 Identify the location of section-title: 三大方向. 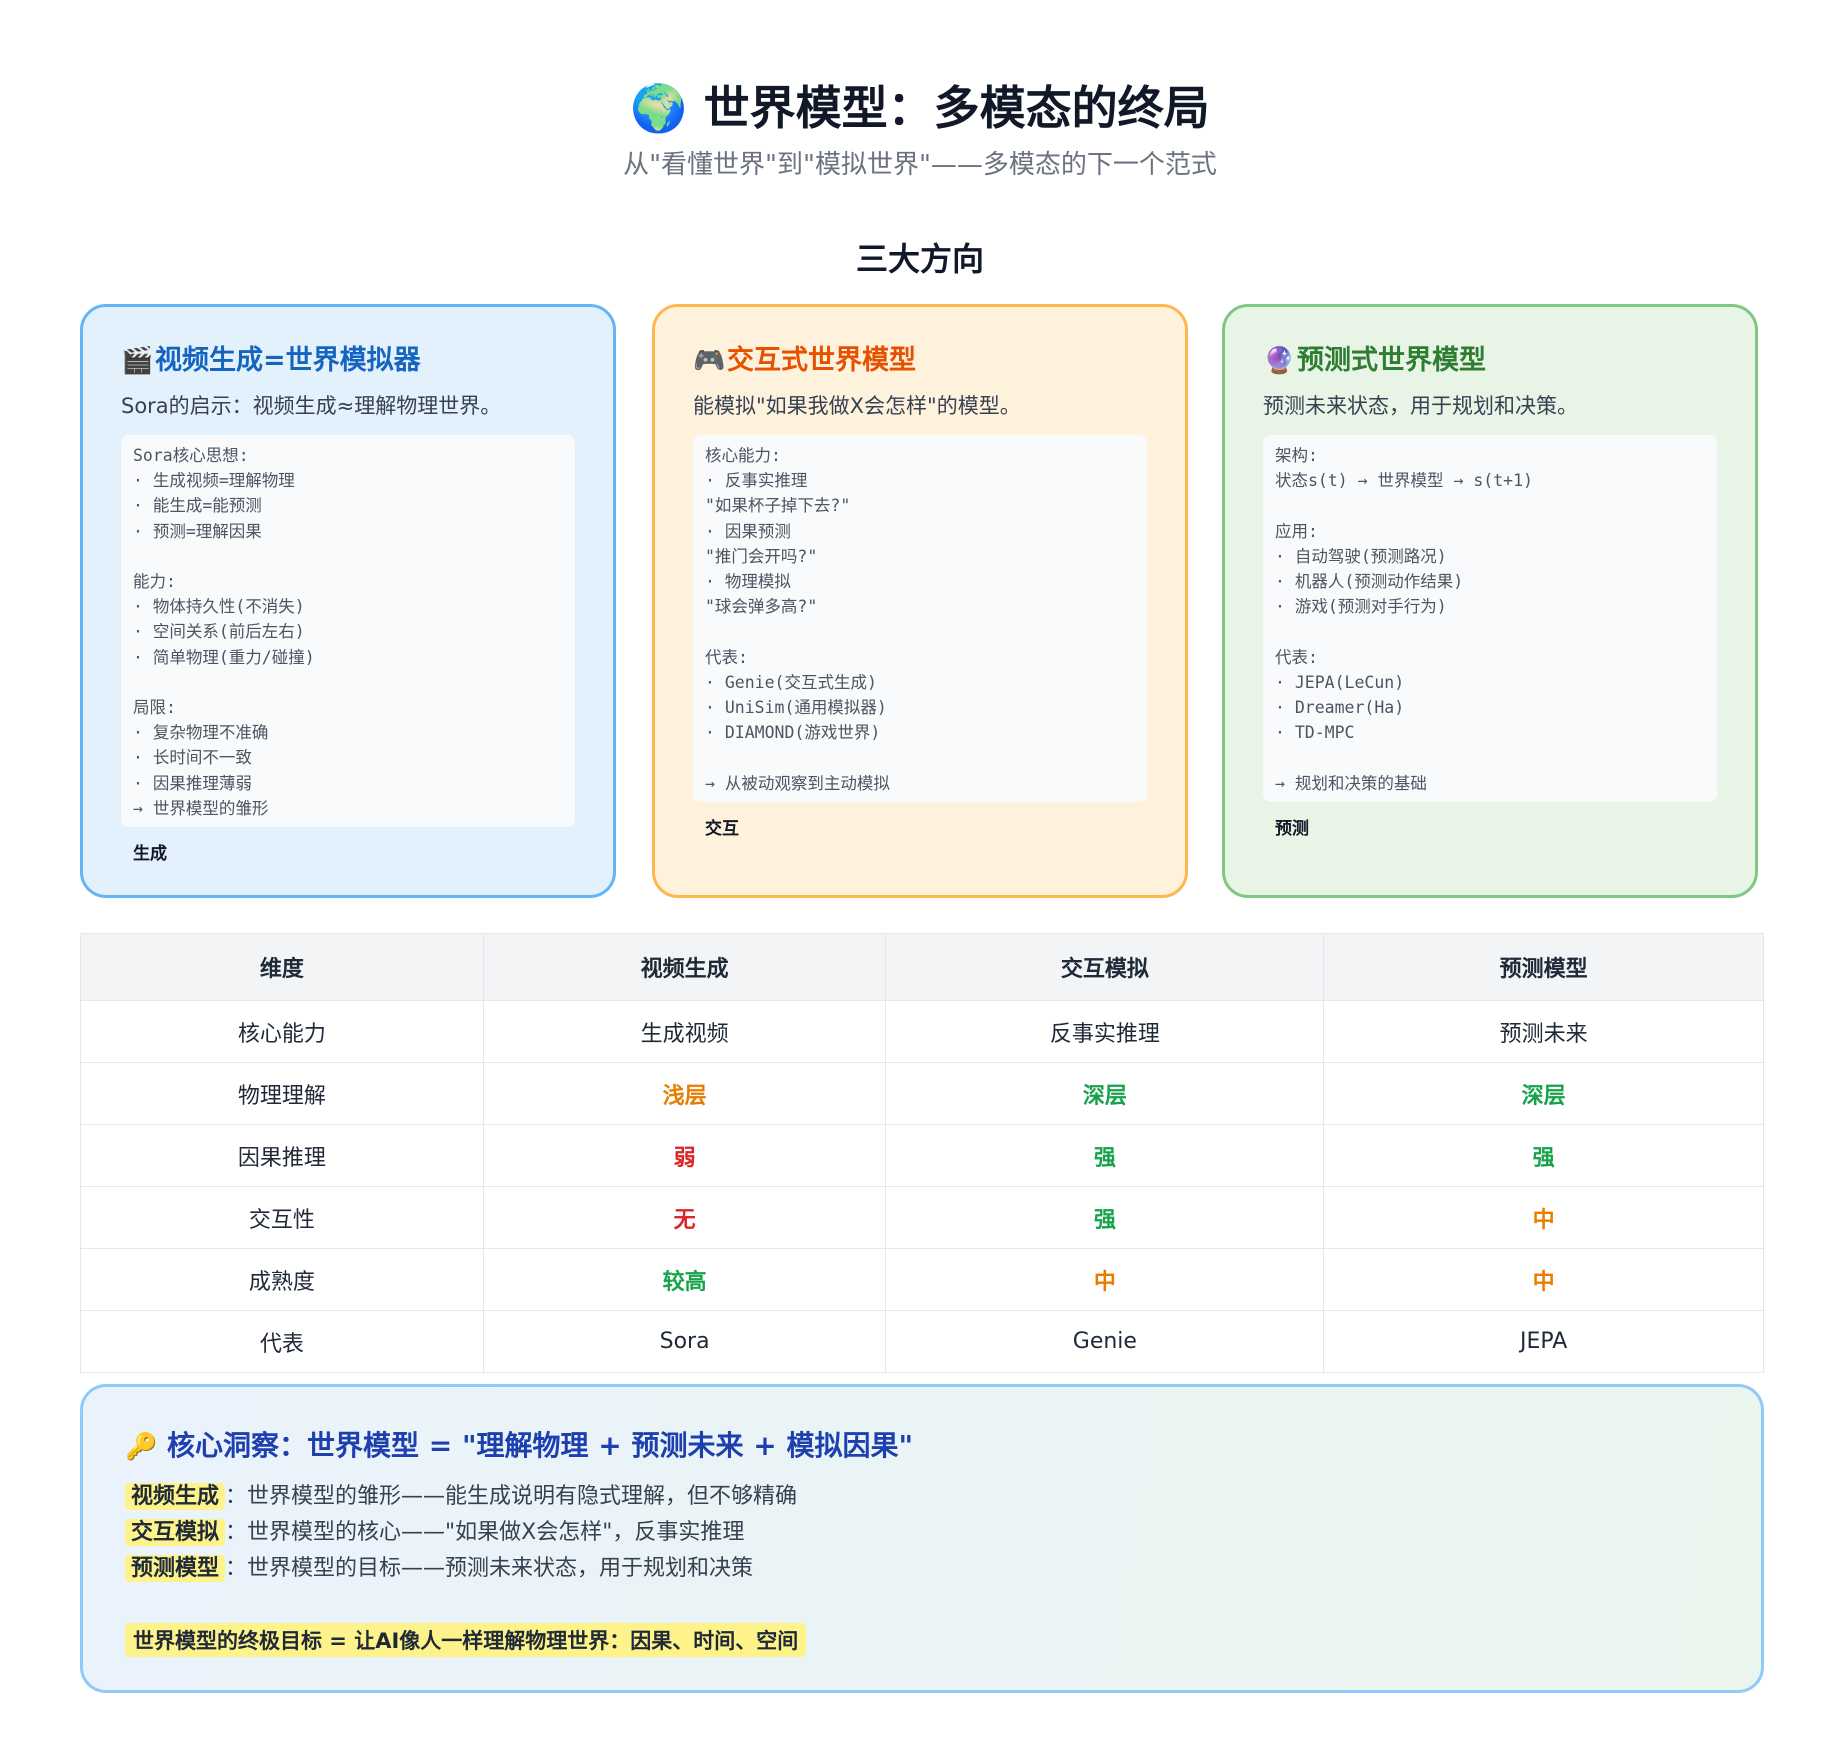
(919, 259).